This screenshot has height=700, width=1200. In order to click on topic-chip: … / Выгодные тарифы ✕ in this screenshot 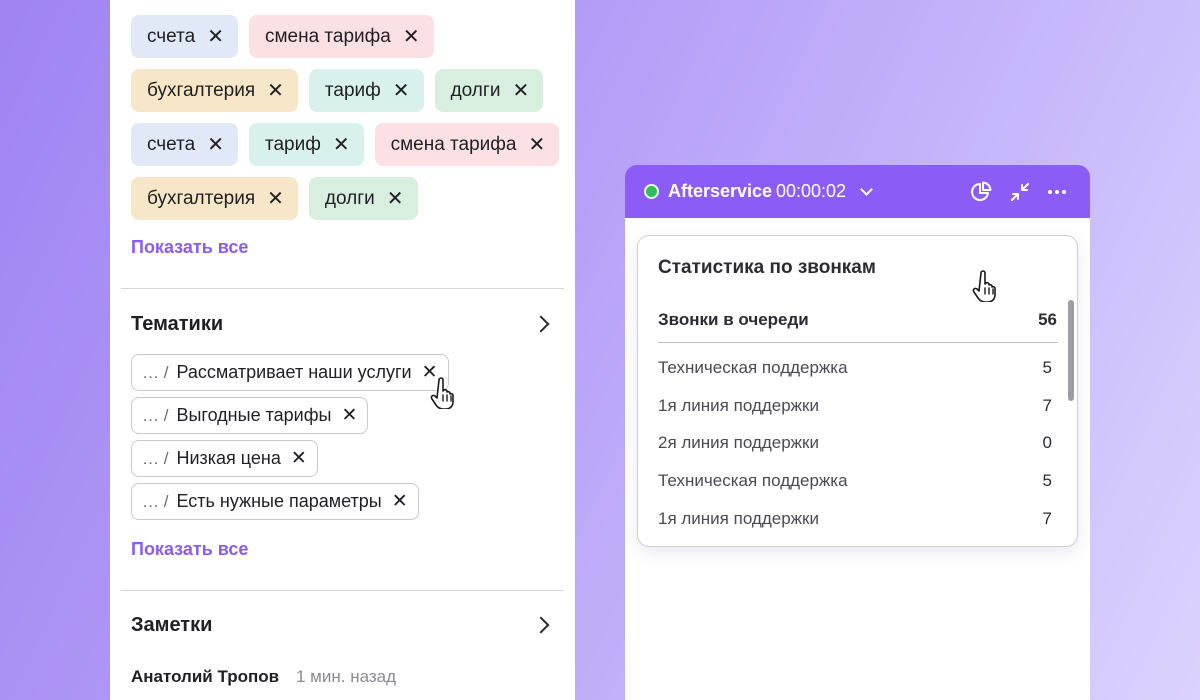, I will do `click(250, 415)`.